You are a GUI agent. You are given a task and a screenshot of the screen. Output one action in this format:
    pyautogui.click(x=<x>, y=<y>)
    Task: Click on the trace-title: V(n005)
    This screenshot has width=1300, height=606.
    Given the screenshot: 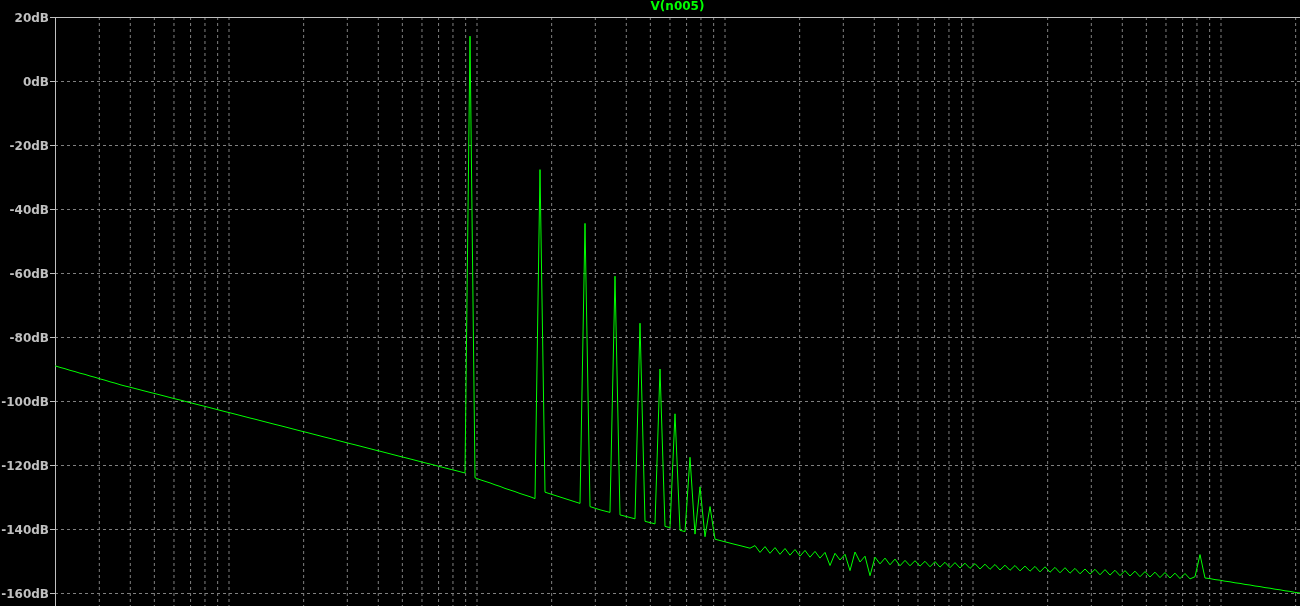 What is the action you would take?
    pyautogui.click(x=677, y=6)
    